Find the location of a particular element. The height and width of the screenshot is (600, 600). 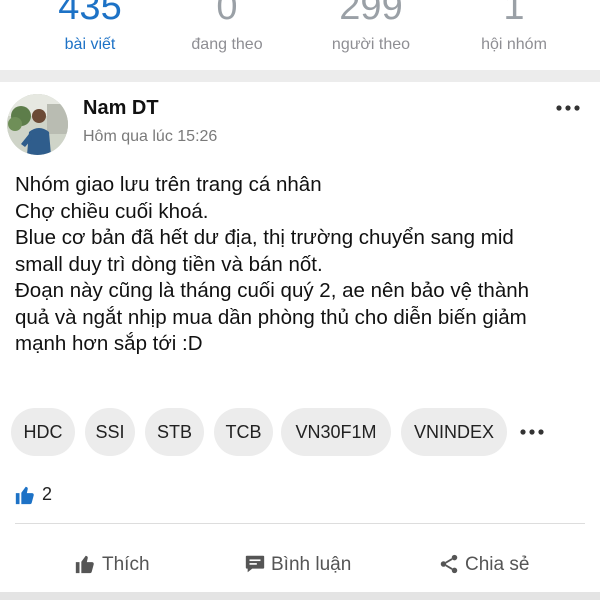

tag-vn30f1m: VN30F1M is located at coordinates (336, 432).